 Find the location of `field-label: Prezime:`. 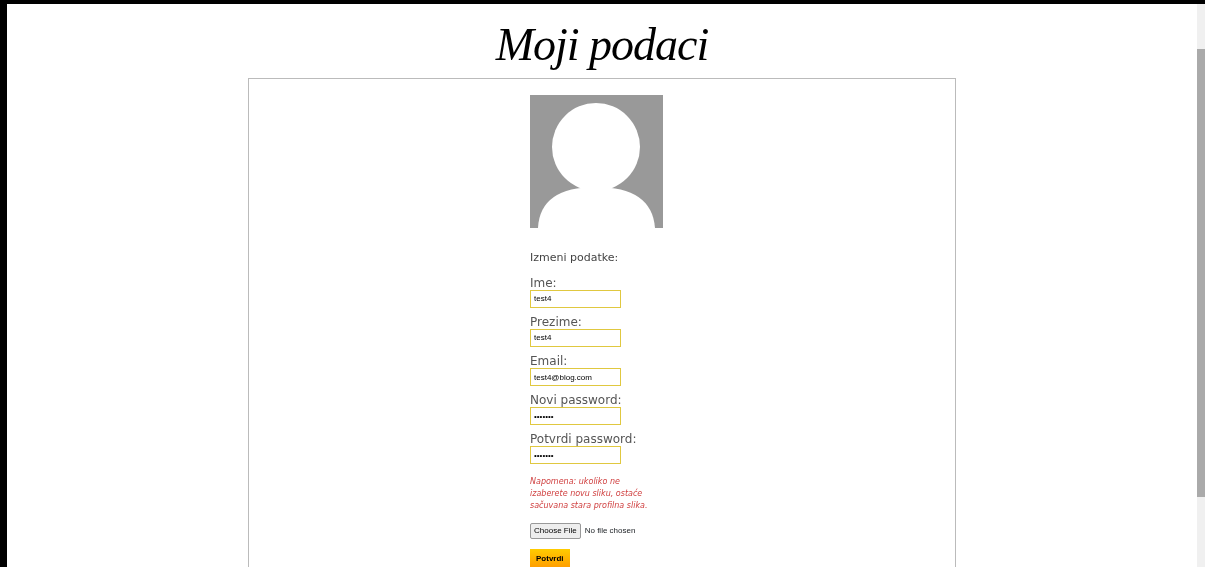

field-label: Prezime: is located at coordinates (556, 322).